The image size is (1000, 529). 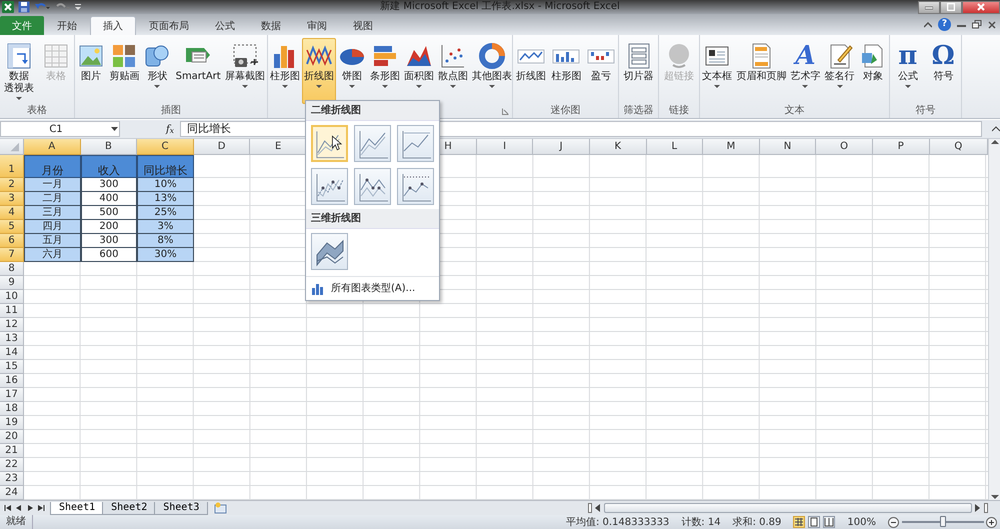 I want to click on close-button, so click(x=981, y=7).